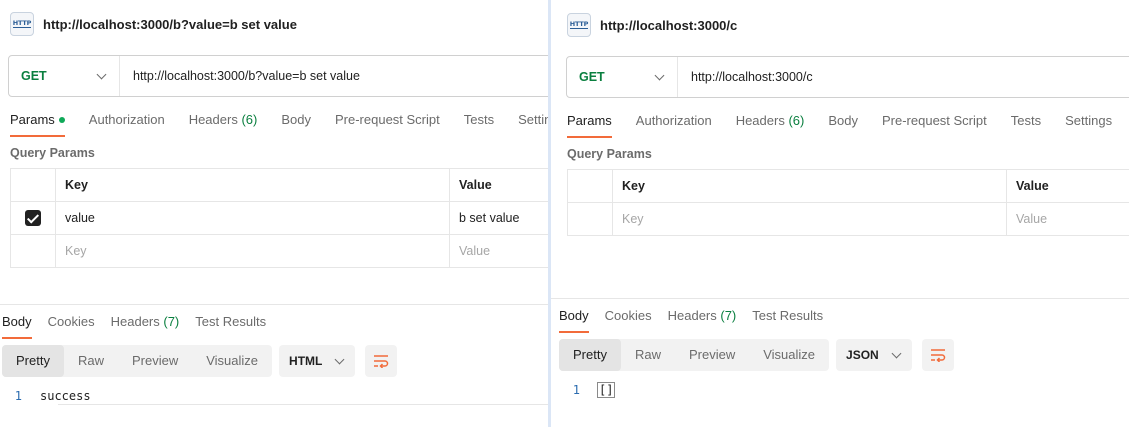 This screenshot has width=1129, height=427. What do you see at coordinates (847, 77) in the screenshot?
I see `url-bar: GET http://localhost:3000/c` at bounding box center [847, 77].